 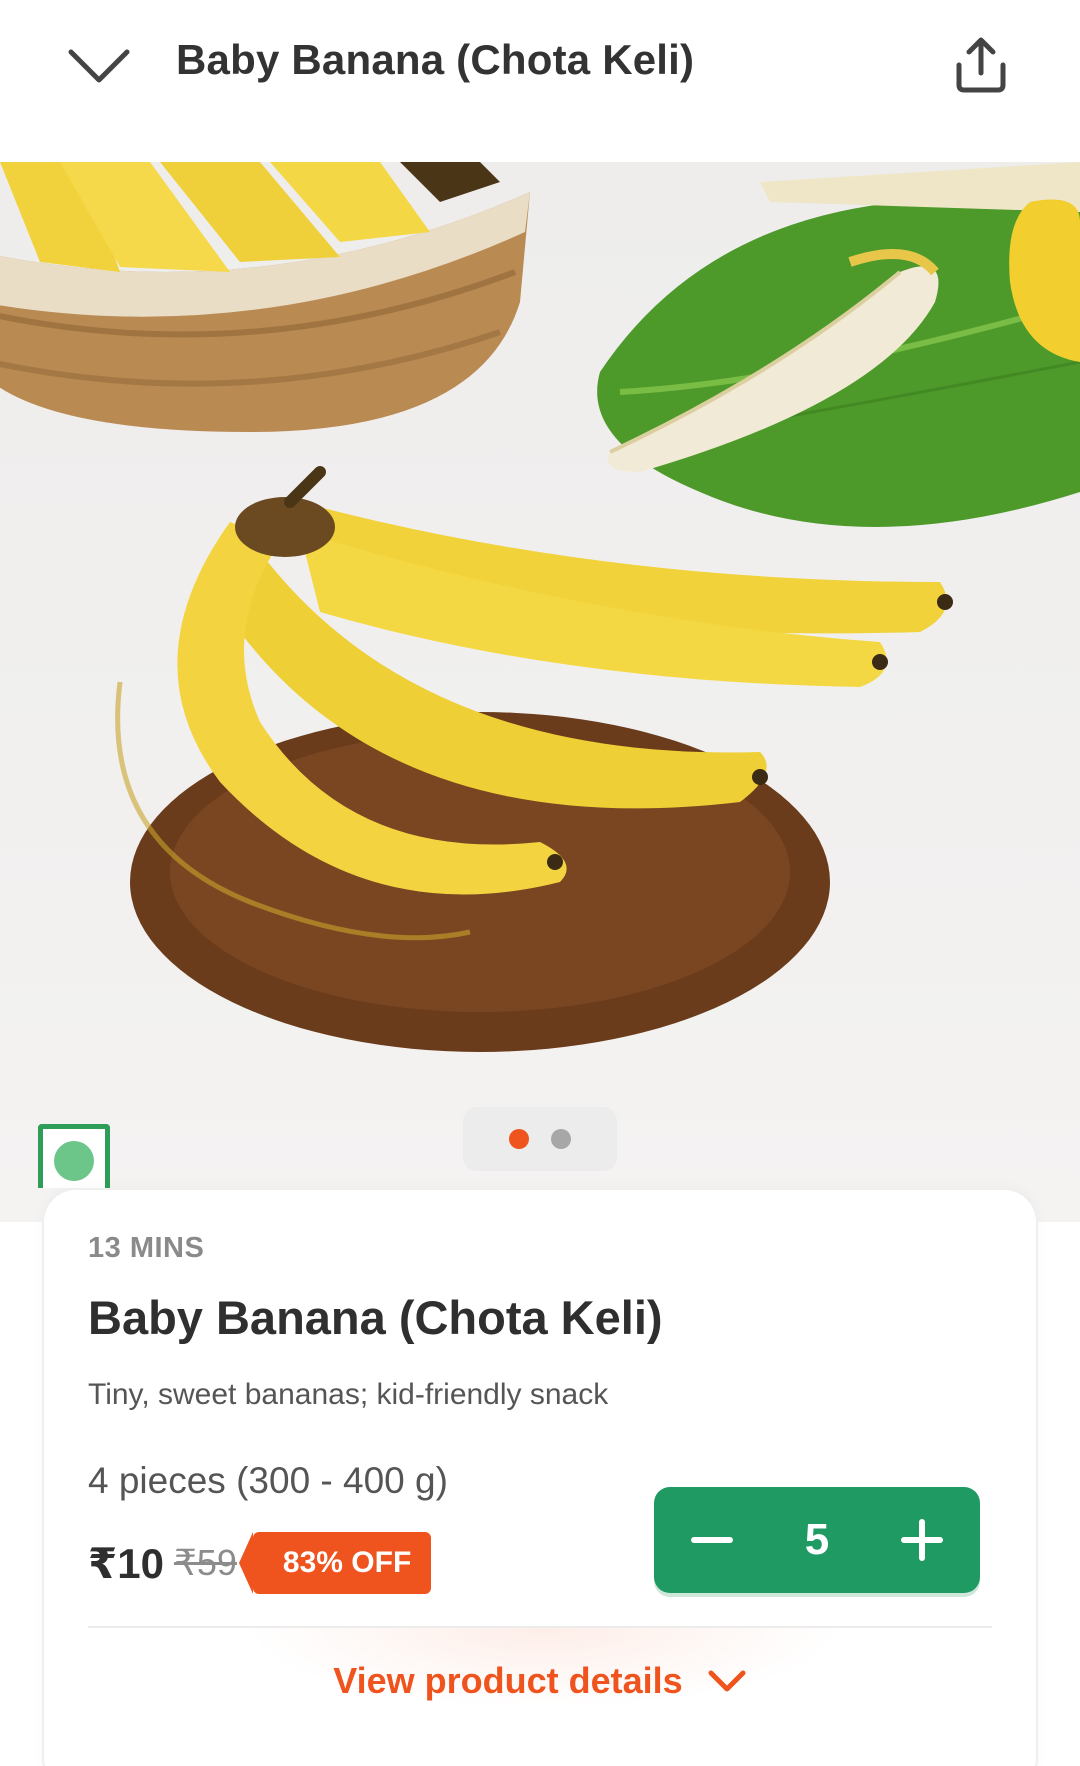 I want to click on veg-indicator, so click(x=74, y=1156).